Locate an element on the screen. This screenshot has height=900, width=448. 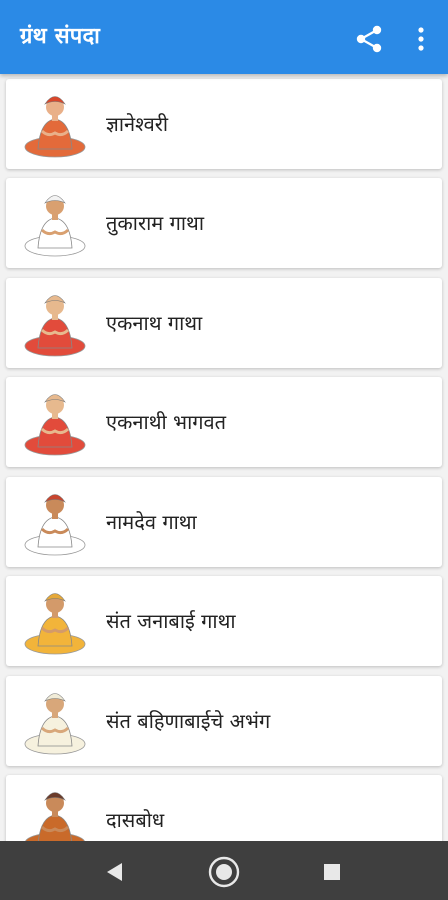
list-item: एकनाथी भागवत is located at coordinates (224, 422).